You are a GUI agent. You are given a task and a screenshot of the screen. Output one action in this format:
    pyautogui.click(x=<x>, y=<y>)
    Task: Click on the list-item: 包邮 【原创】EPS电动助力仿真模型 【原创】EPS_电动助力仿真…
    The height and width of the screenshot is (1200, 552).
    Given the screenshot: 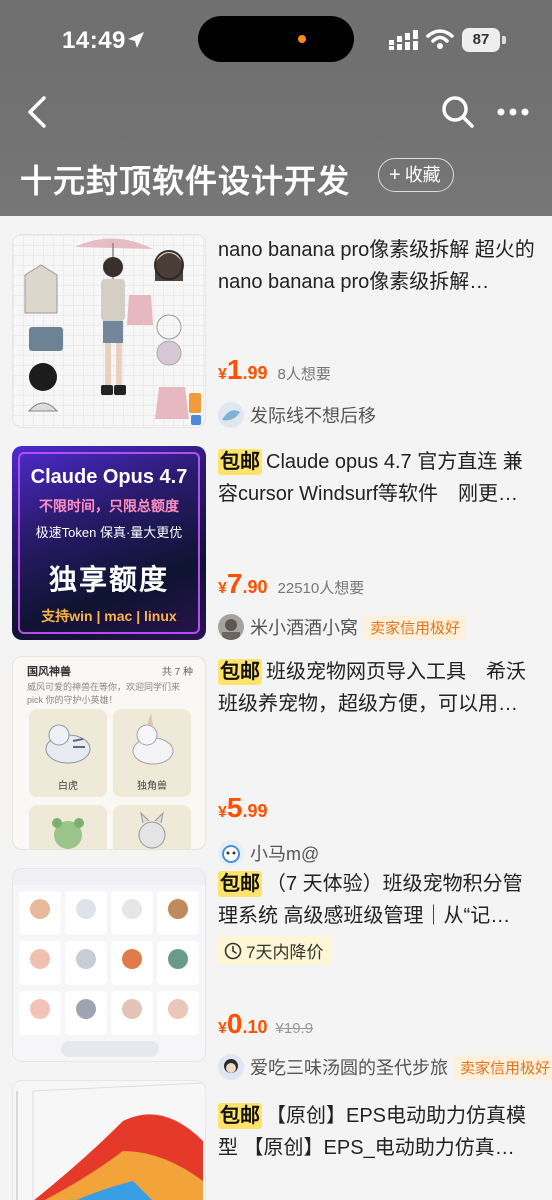 What is the action you would take?
    pyautogui.click(x=276, y=1140)
    